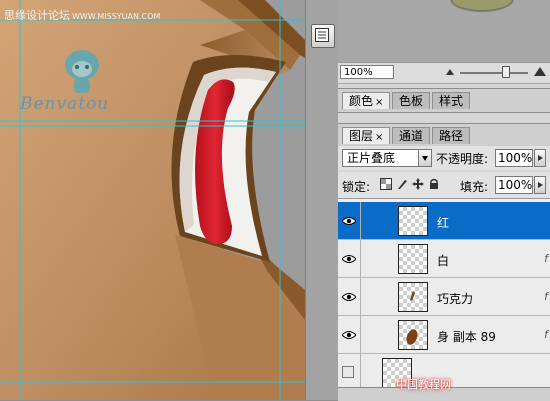 This screenshot has height=401, width=550. Describe the element at coordinates (425, 158) in the screenshot. I see `chevron-down-icon` at that location.